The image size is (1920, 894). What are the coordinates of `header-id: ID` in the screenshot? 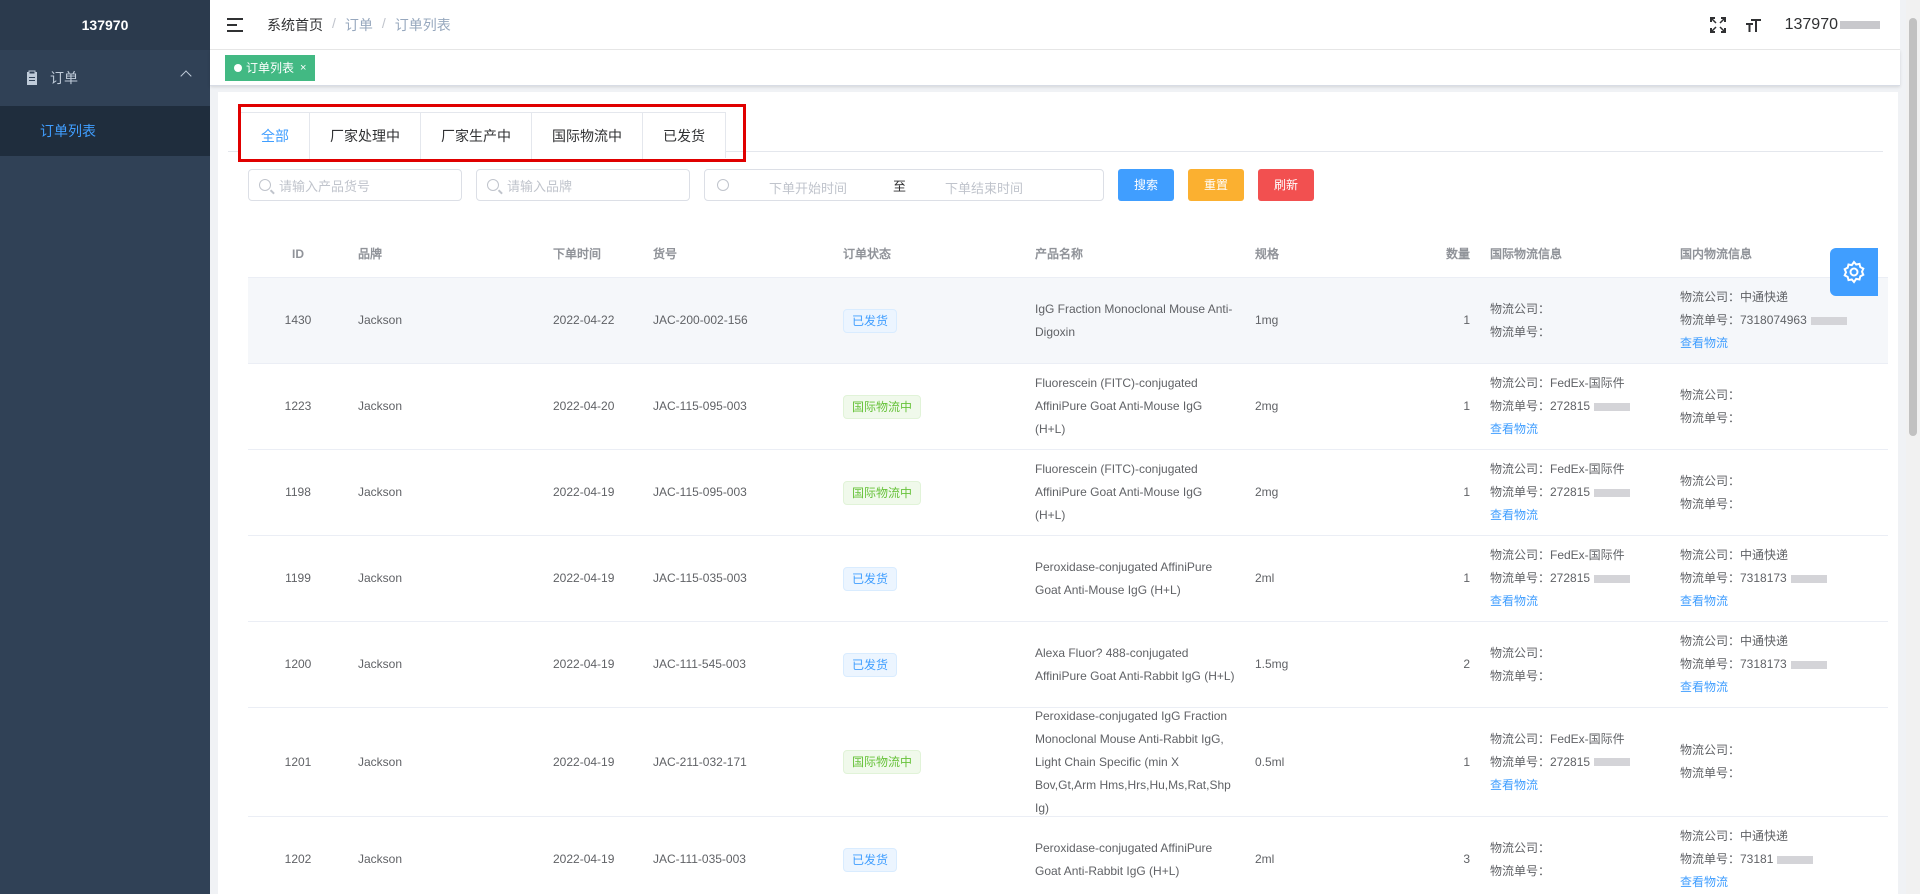 It's located at (298, 254).